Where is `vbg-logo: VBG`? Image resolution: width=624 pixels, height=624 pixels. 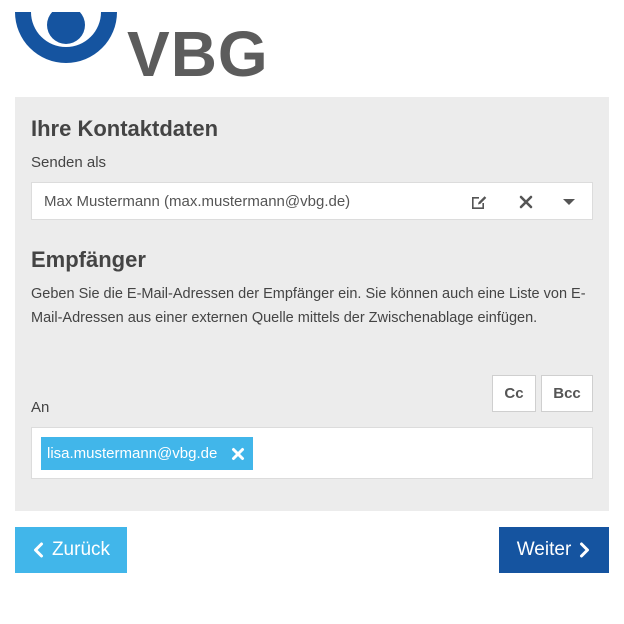 vbg-logo: VBG is located at coordinates (141, 49).